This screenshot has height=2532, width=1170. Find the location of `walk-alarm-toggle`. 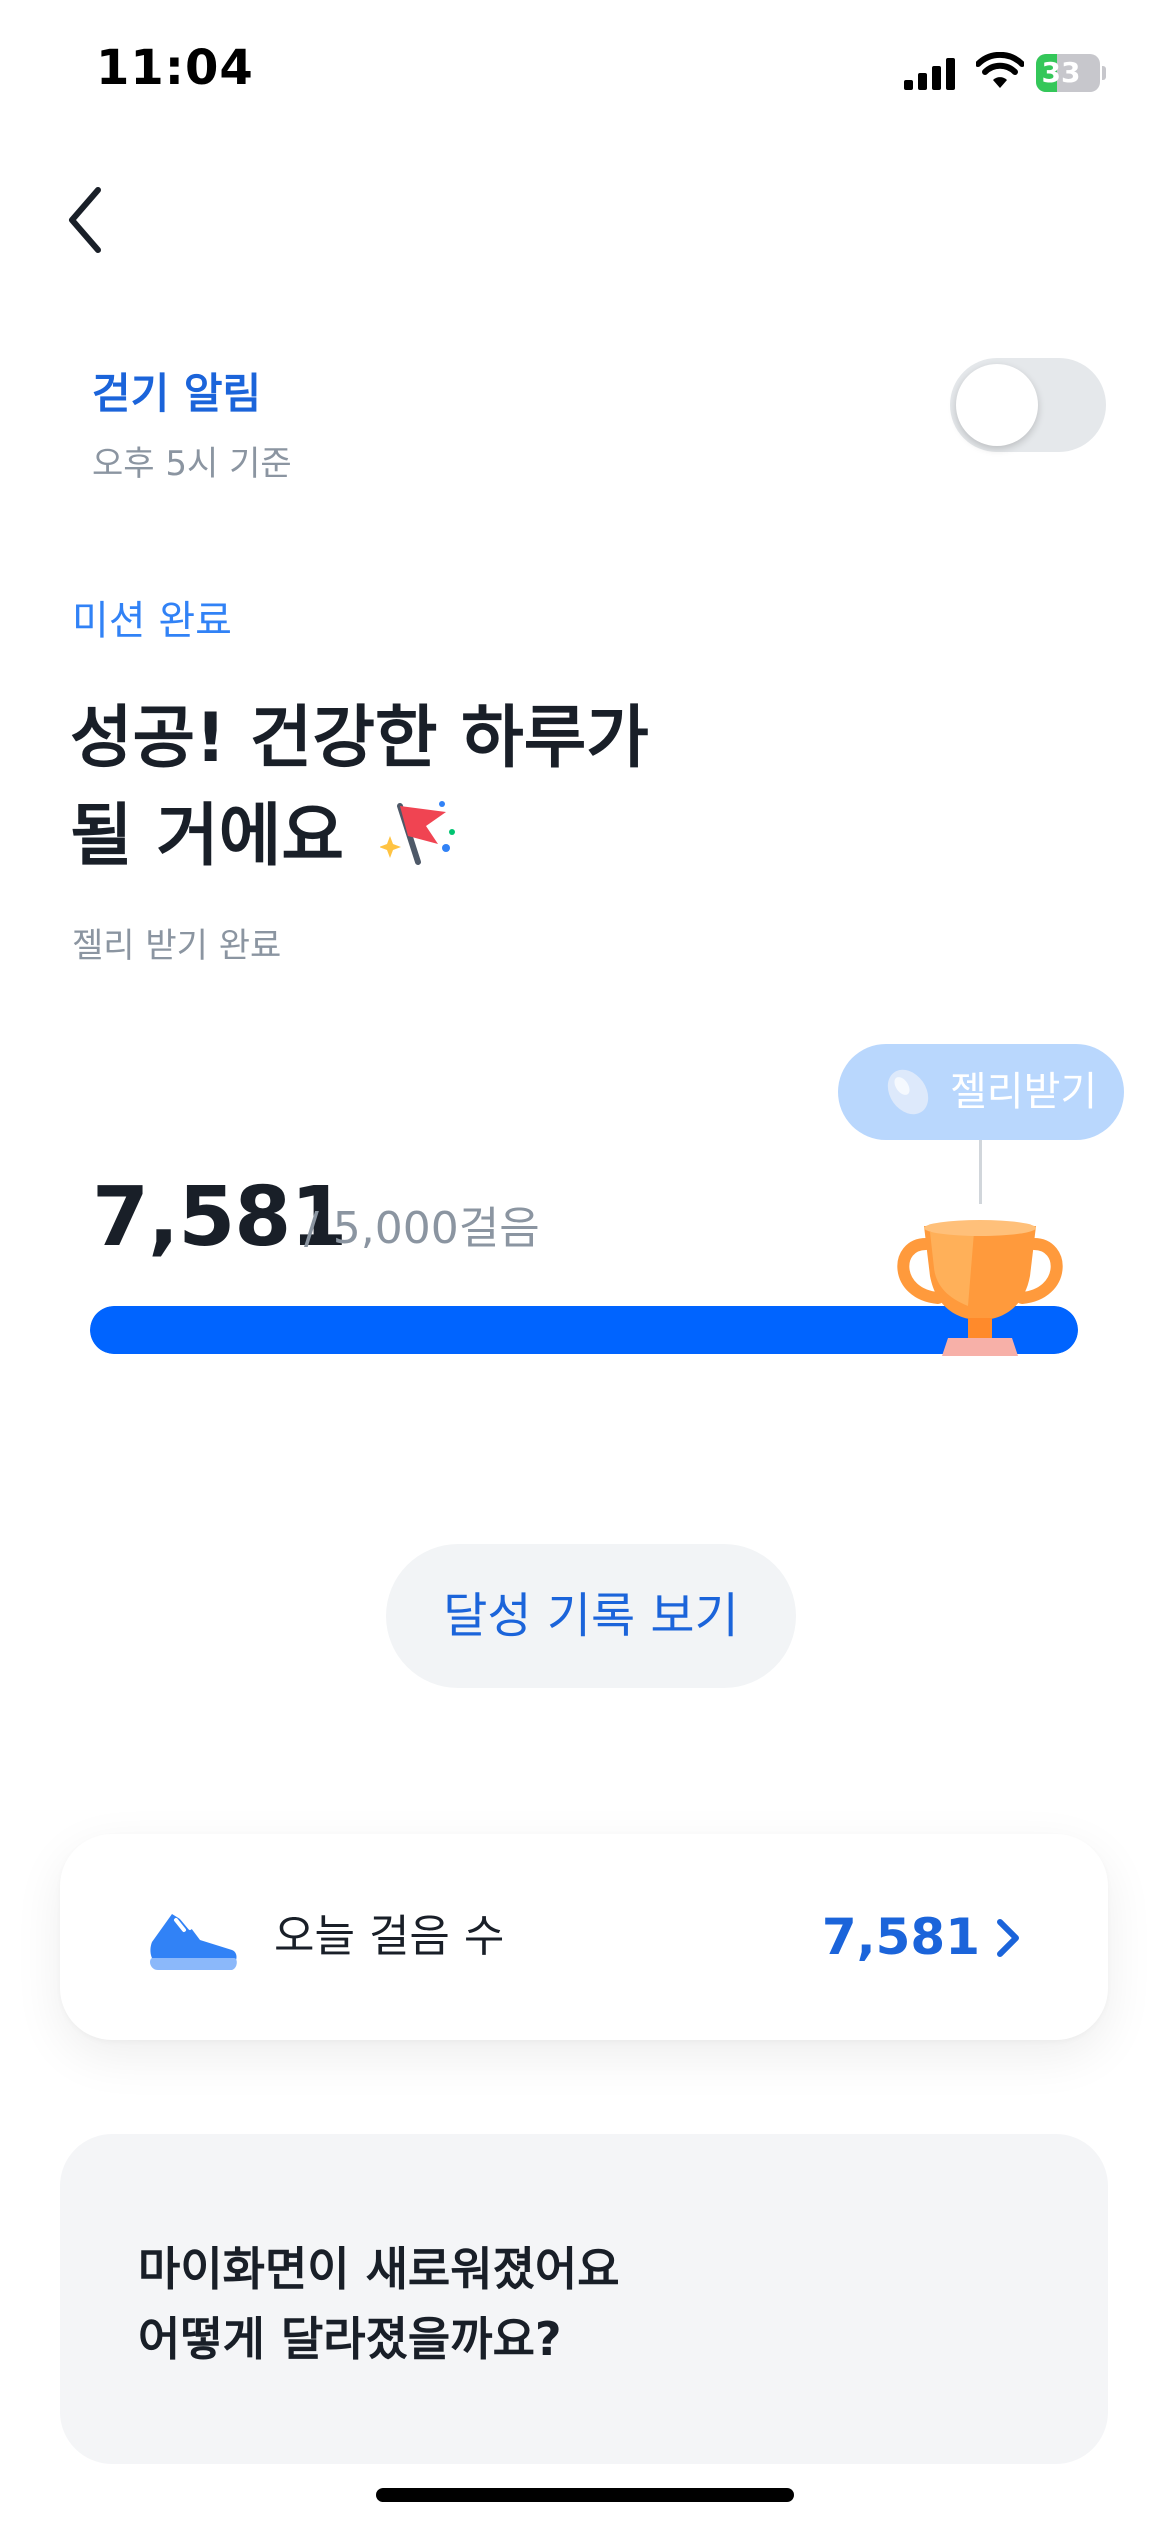

walk-alarm-toggle is located at coordinates (1028, 405).